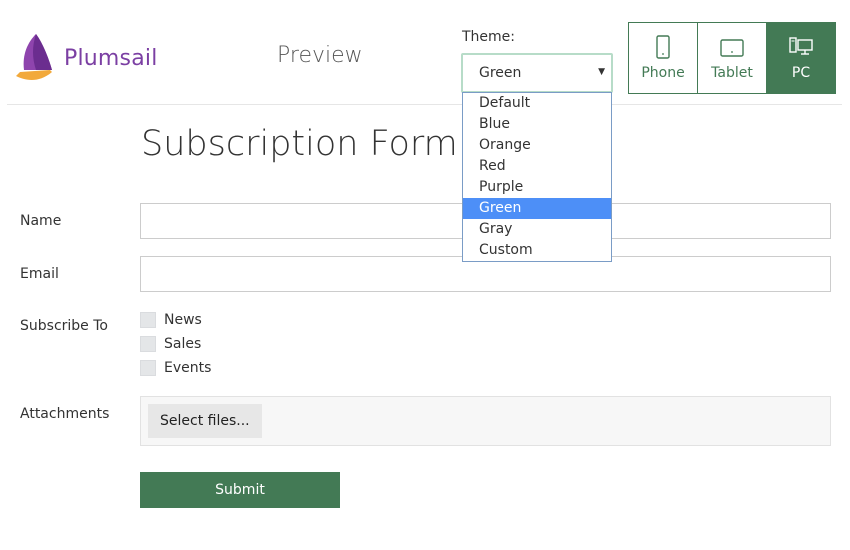 The height and width of the screenshot is (550, 850). I want to click on attachments-label: Attachments, so click(65, 414).